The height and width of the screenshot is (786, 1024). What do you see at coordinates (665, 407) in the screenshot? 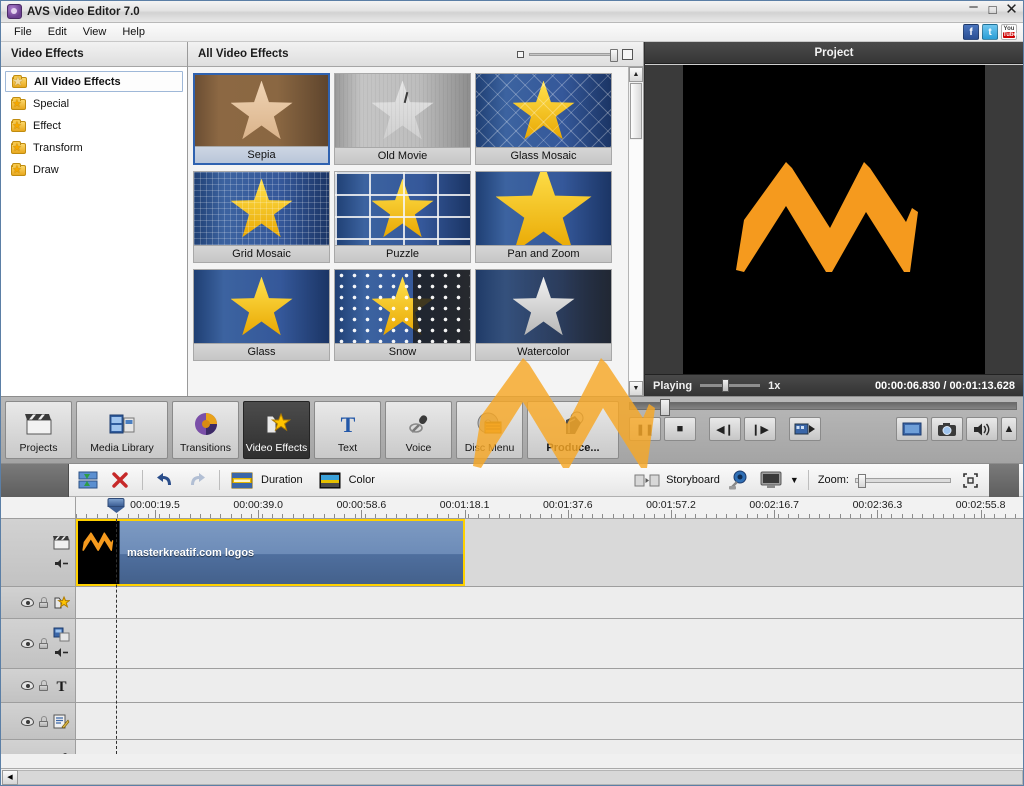
I see `position-slider-knob` at bounding box center [665, 407].